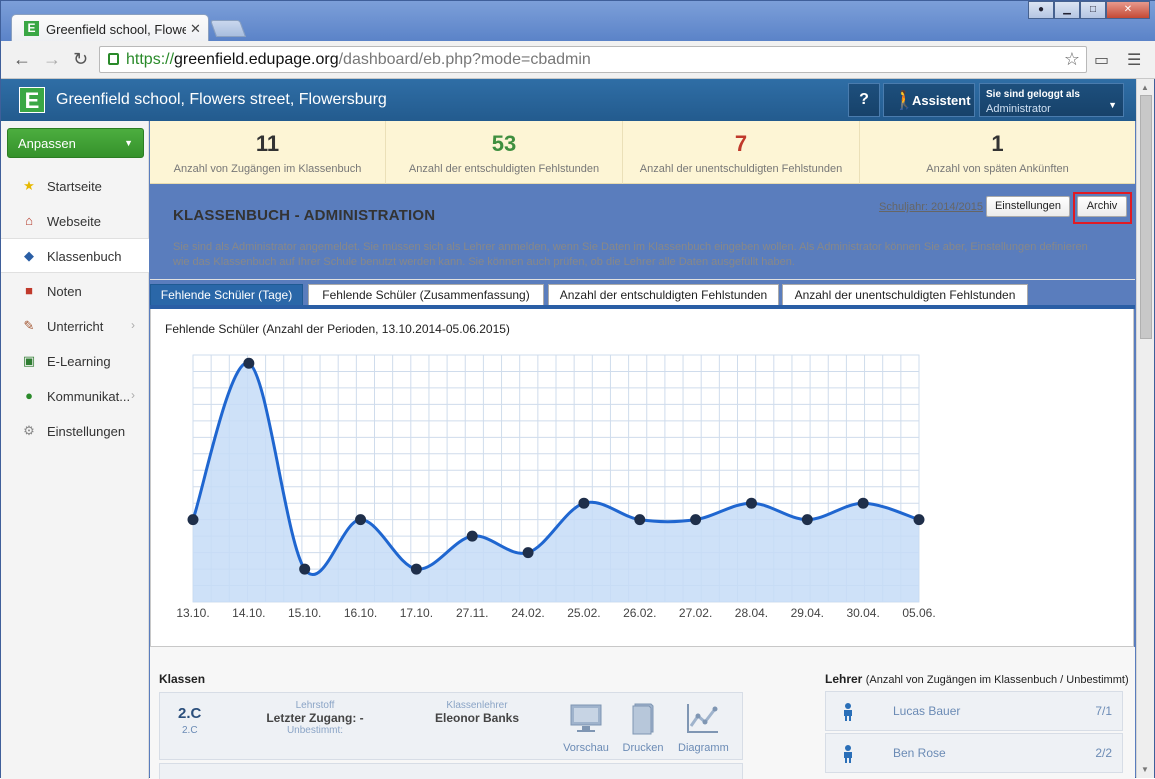 The width and height of the screenshot is (1155, 779). What do you see at coordinates (1145, 769) in the screenshot?
I see `scroll-down-icon: ▼` at bounding box center [1145, 769].